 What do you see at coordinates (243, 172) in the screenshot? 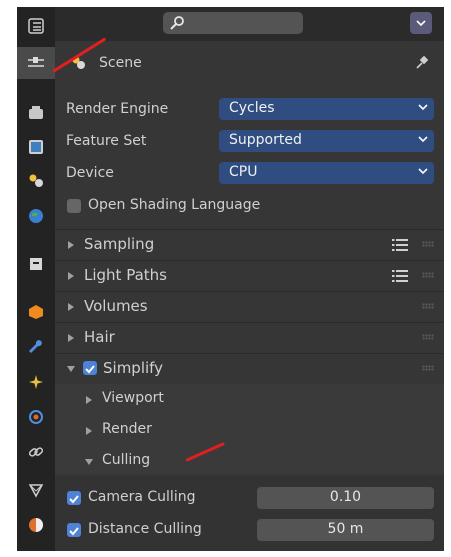
I see `device-value: CPU` at bounding box center [243, 172].